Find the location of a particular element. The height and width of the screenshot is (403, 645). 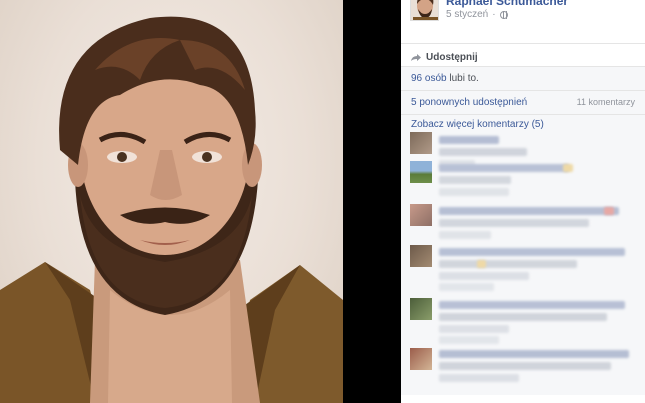

shares-link: 5 ponownych udostępnień is located at coordinates (469, 105).